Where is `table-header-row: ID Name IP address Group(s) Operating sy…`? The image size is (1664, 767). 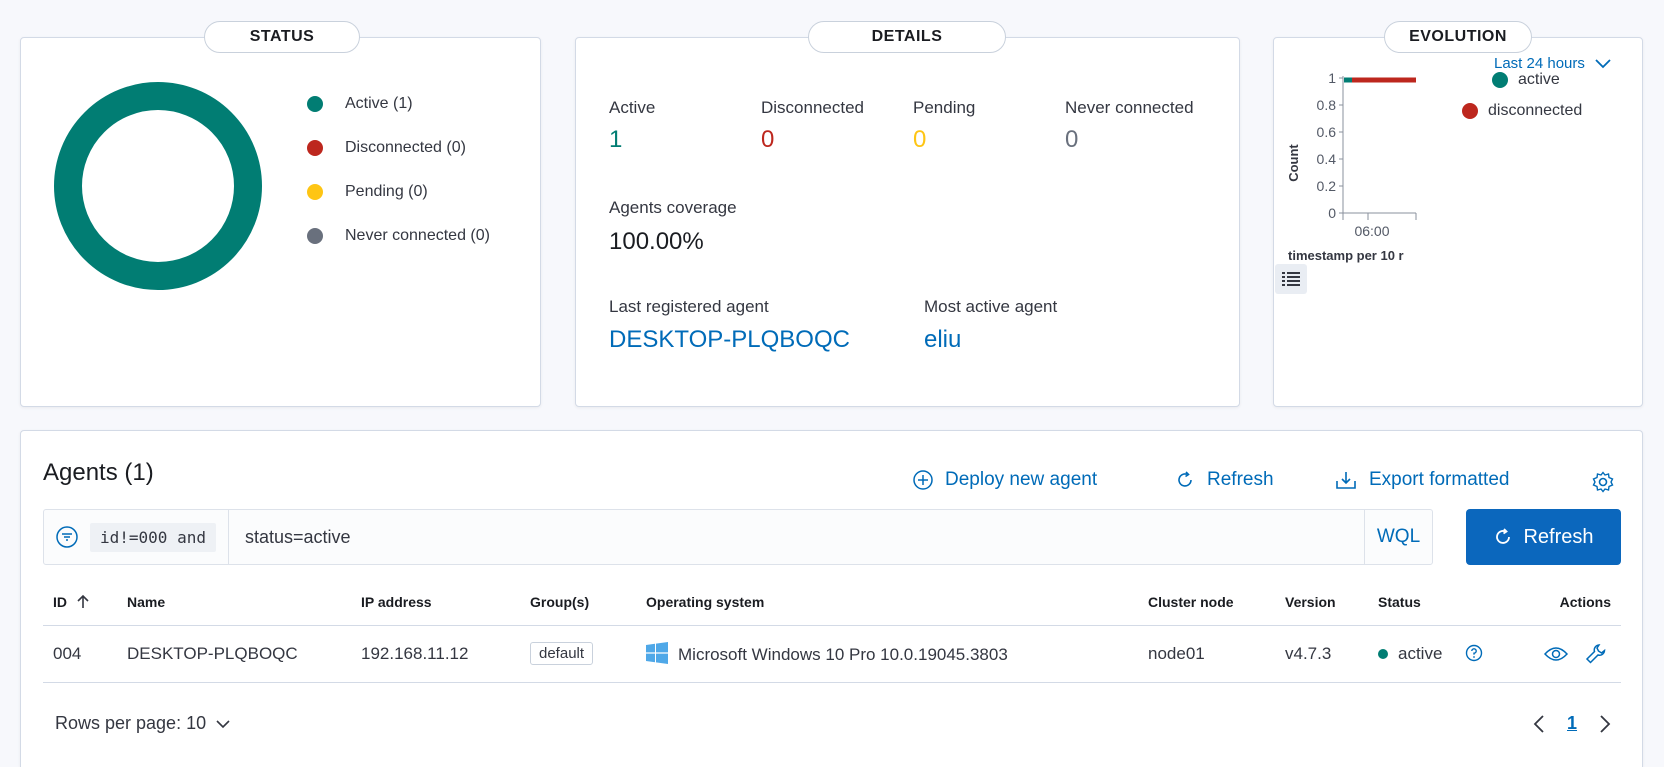 table-header-row: ID Name IP address Group(s) Operating sy… is located at coordinates (832, 602).